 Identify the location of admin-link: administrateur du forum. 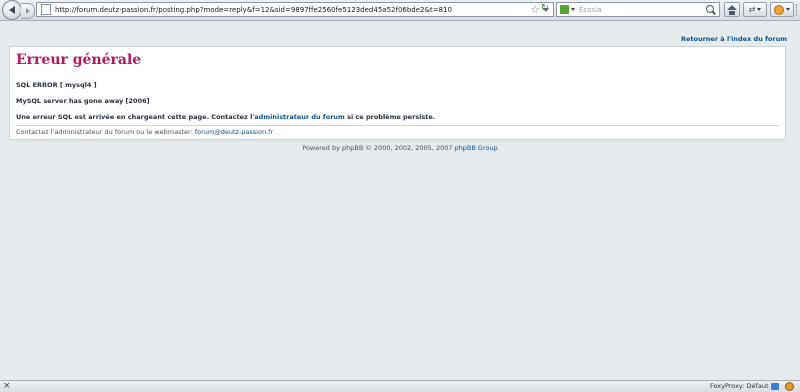
(299, 117).